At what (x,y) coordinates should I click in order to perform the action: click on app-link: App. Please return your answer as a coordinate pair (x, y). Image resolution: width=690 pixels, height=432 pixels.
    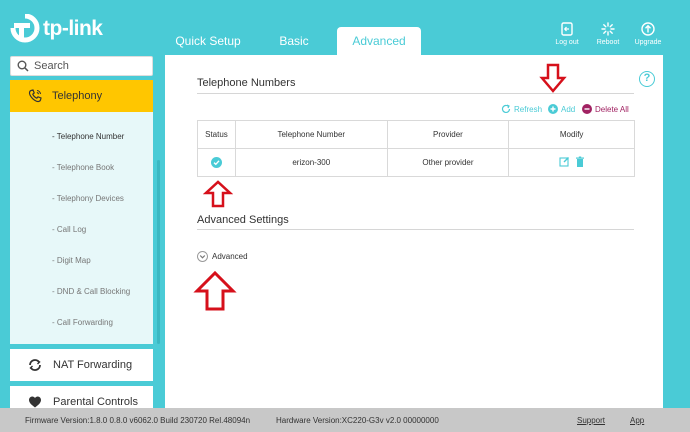
    Looking at the image, I should click on (637, 420).